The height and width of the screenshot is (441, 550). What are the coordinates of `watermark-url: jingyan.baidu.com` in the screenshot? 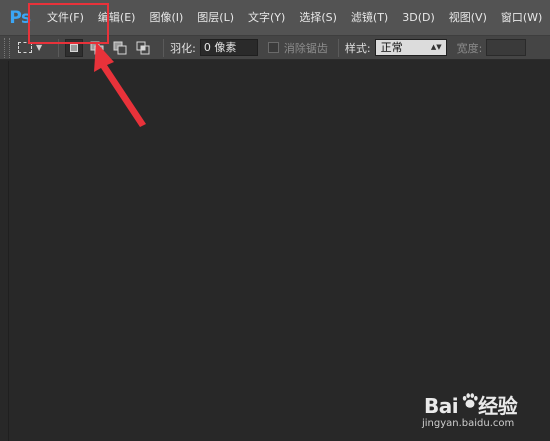 It's located at (468, 423).